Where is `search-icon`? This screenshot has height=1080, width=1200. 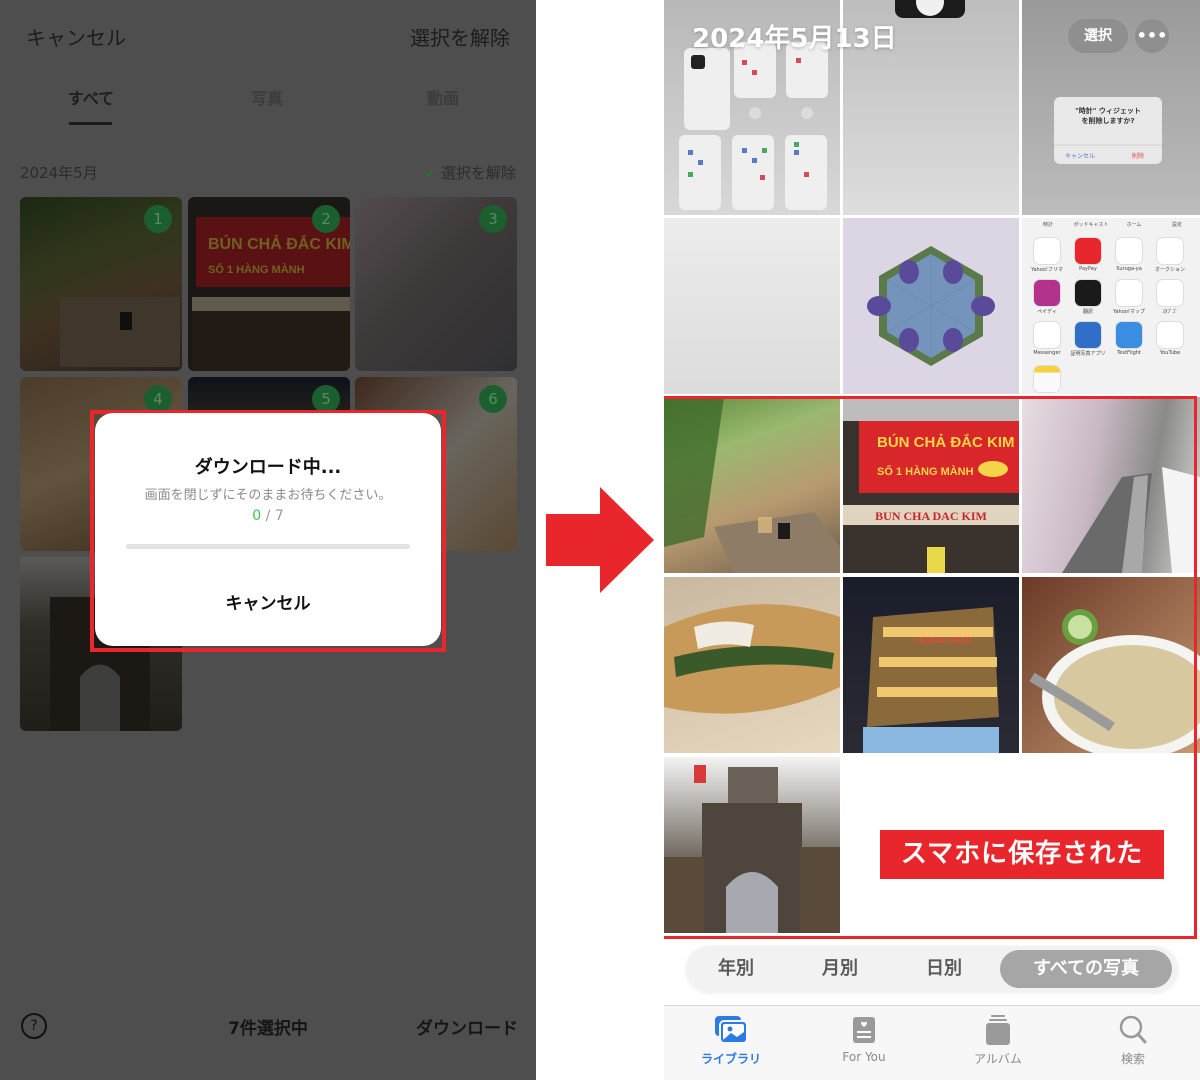 search-icon is located at coordinates (1133, 1029).